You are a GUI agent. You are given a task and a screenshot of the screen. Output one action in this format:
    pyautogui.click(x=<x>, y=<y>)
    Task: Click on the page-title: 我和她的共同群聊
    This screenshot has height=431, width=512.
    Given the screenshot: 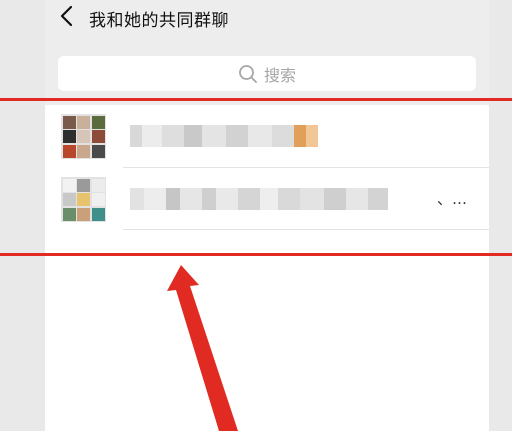 What is the action you would take?
    pyautogui.click(x=159, y=21)
    